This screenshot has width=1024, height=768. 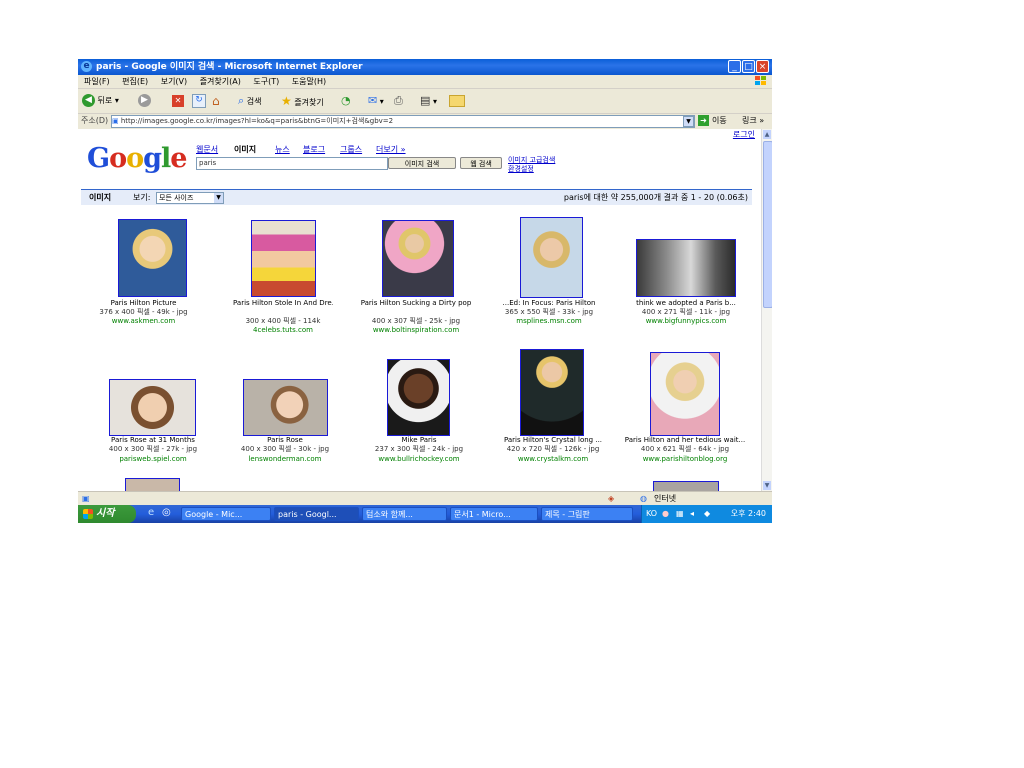 What do you see at coordinates (422, 163) in the screenshot?
I see `image-search-button: 이미지 검색` at bounding box center [422, 163].